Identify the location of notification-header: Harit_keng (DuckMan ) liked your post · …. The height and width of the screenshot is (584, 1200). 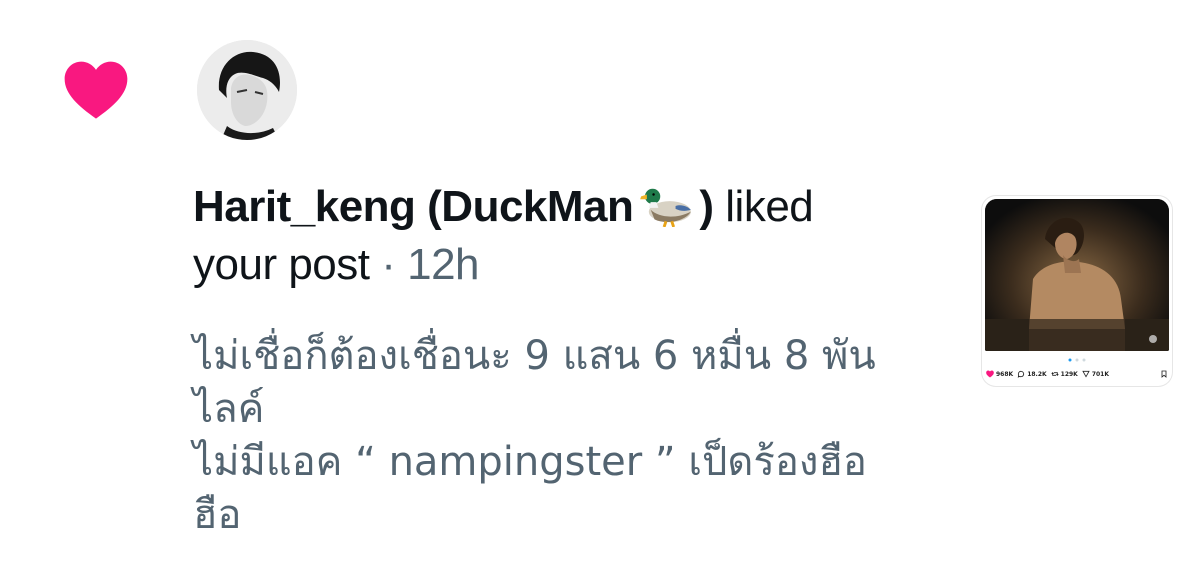
(573, 236).